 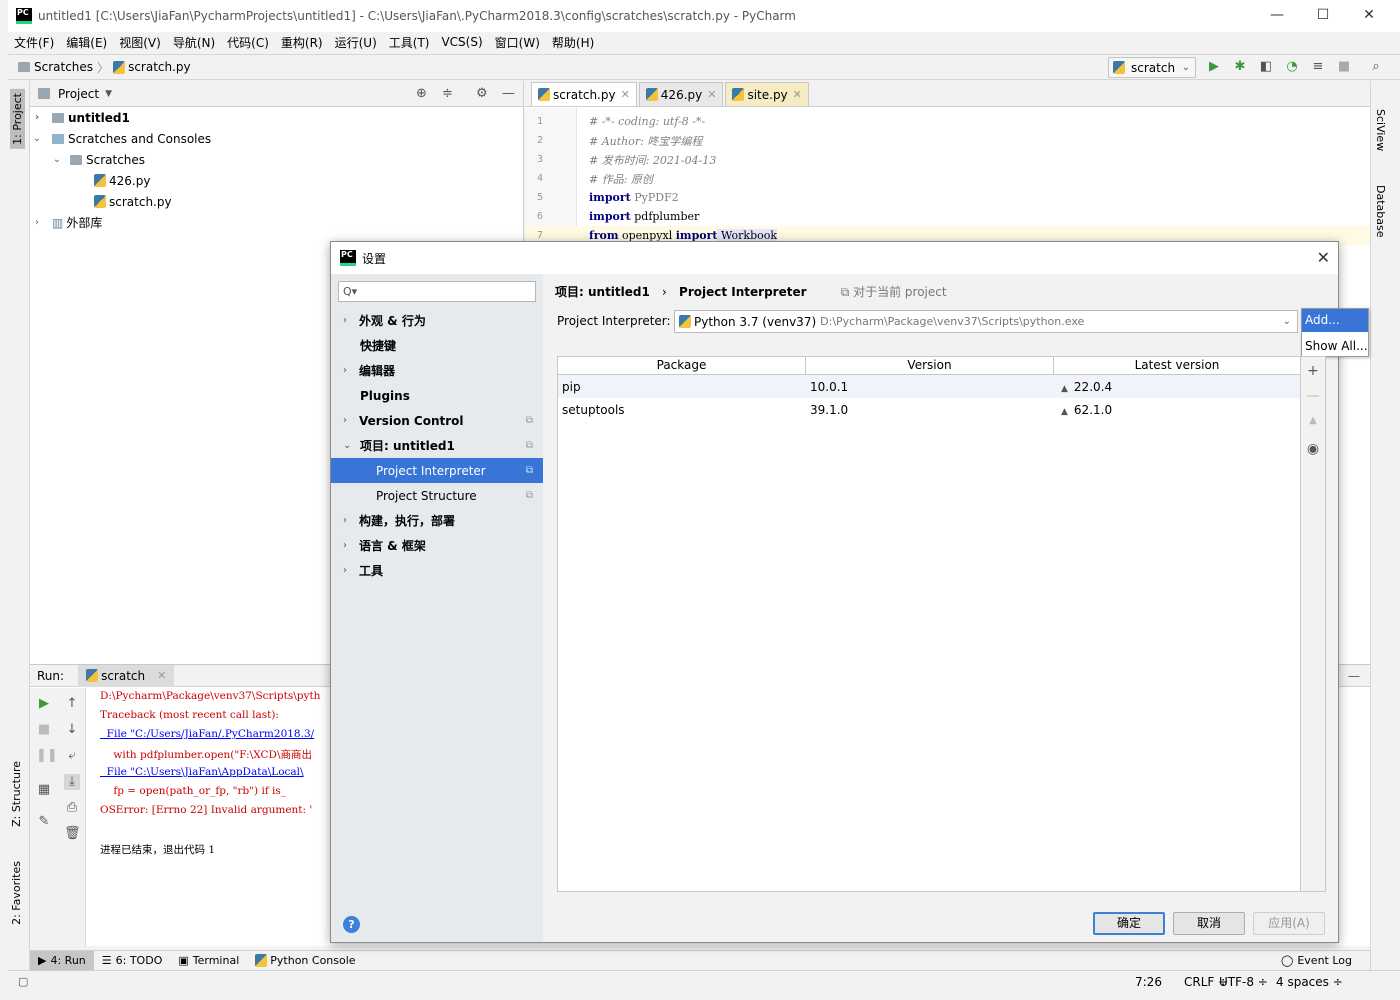 I want to click on tree-item-scratch-py: scratch.py, so click(x=276, y=201).